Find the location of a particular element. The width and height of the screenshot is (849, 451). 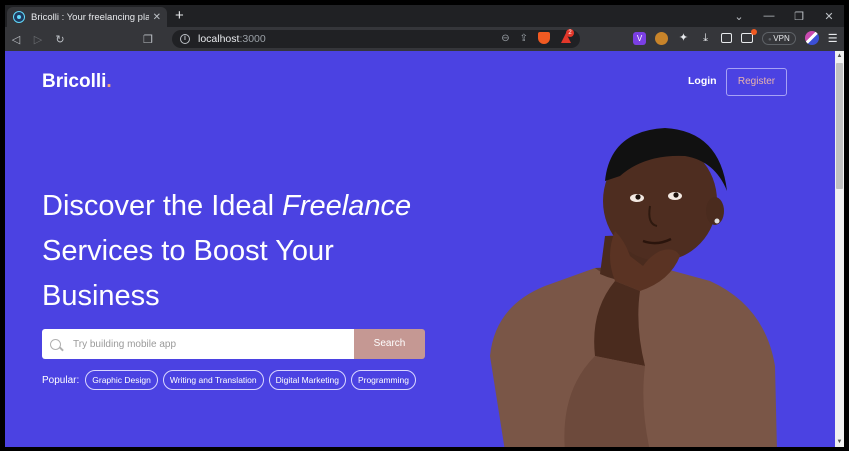

sidebar-icon is located at coordinates (726, 38).